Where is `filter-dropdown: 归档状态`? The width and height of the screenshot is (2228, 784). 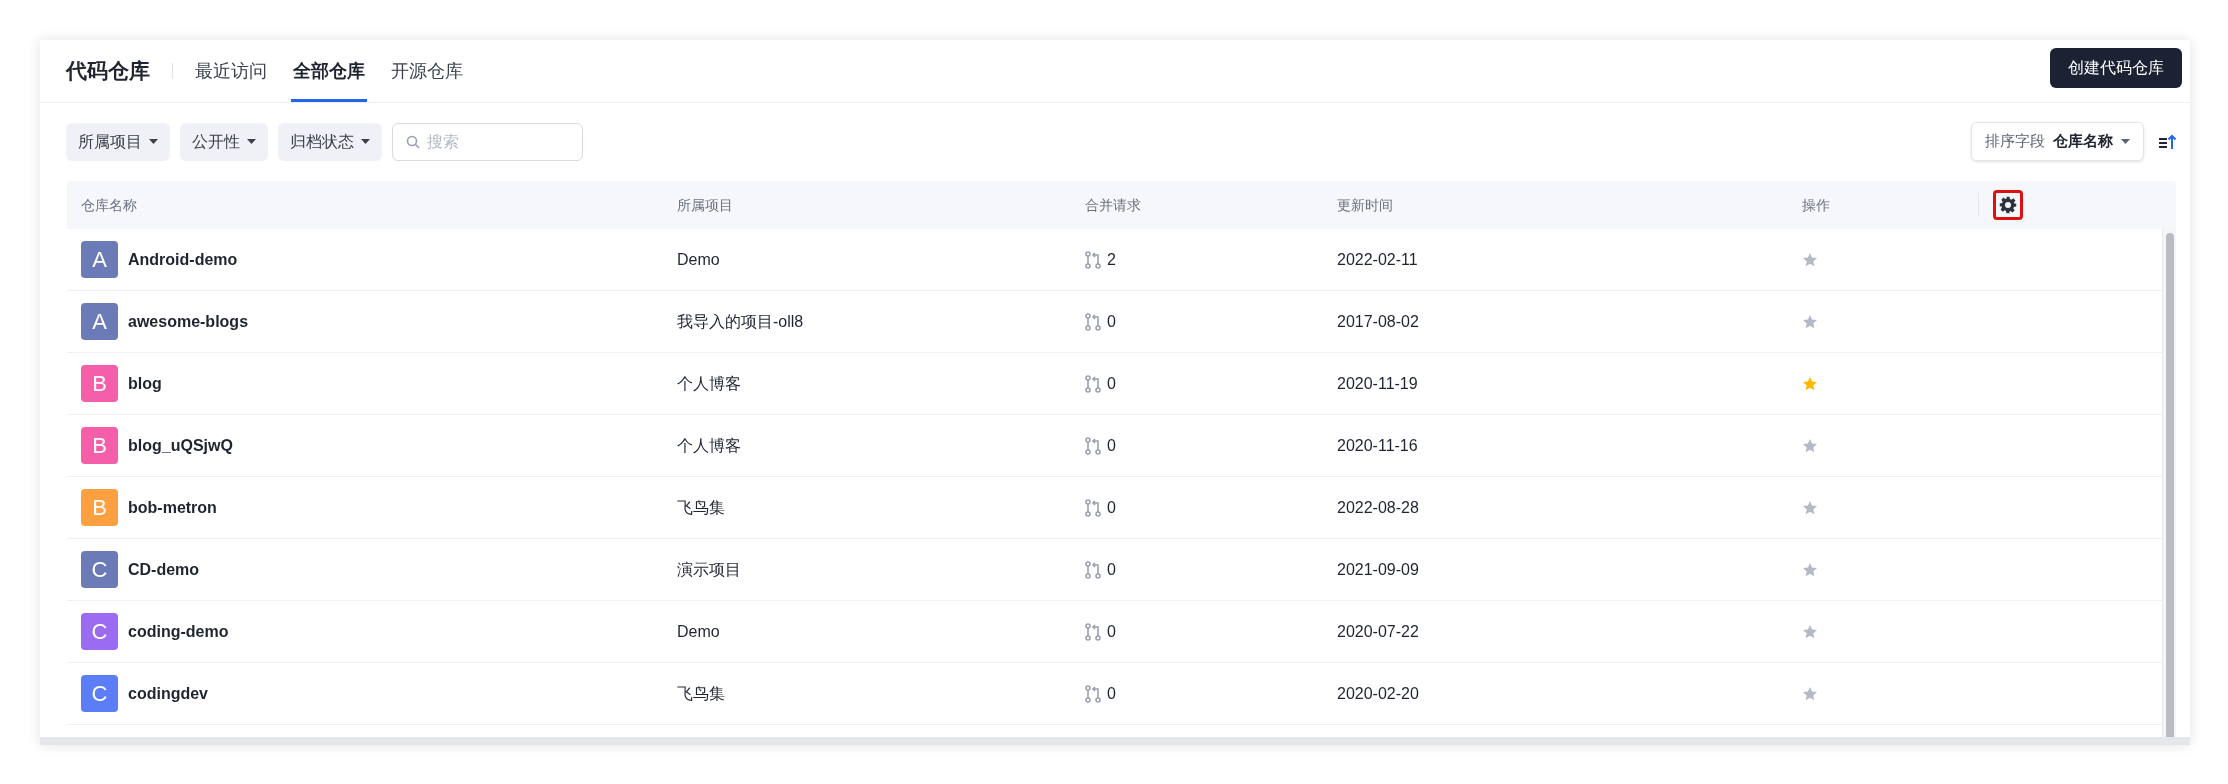
filter-dropdown: 归档状态 is located at coordinates (330, 141).